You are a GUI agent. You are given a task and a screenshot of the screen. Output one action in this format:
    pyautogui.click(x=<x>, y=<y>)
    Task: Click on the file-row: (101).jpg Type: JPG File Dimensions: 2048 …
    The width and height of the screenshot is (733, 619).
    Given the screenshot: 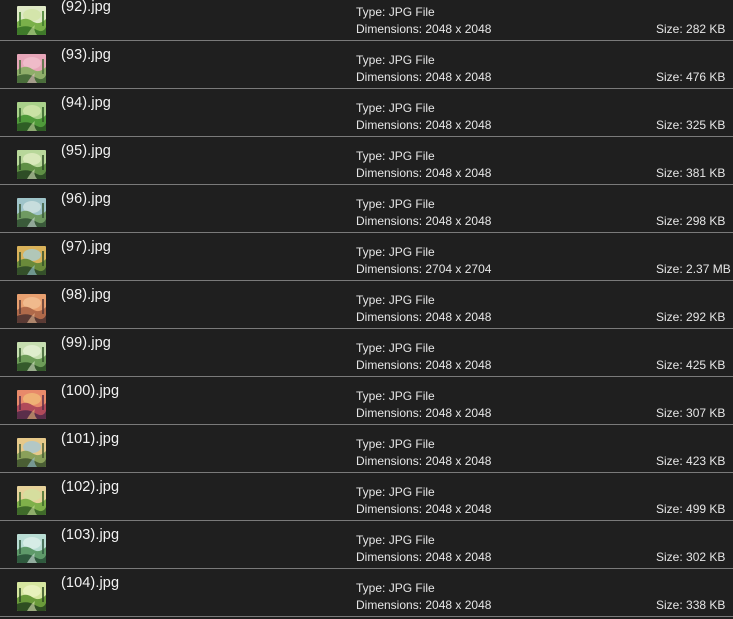 What is the action you would take?
    pyautogui.click(x=366, y=449)
    